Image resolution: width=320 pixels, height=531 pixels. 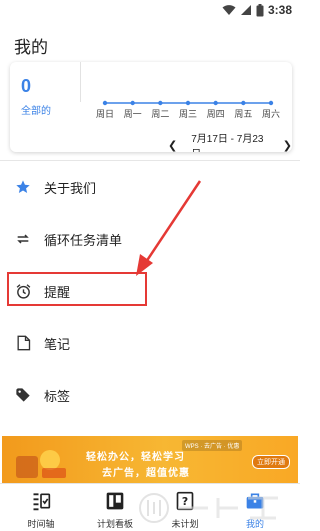 I want to click on repeat-icon, so click(x=23, y=239).